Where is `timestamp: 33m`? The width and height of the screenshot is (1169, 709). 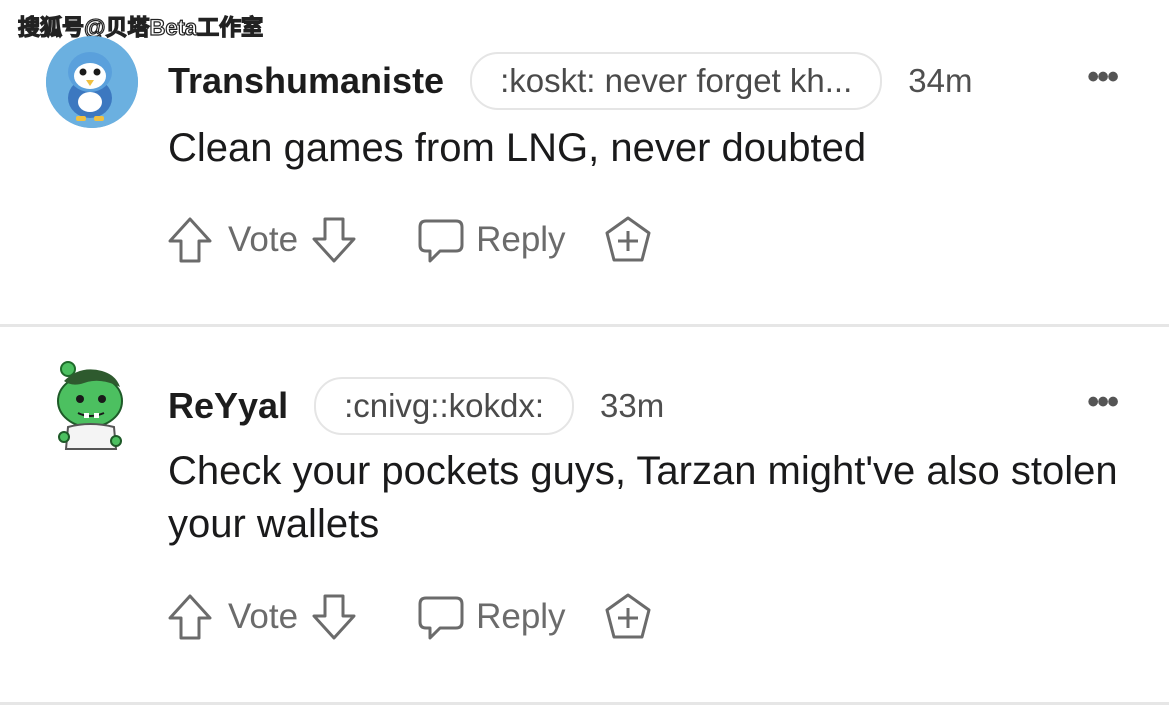
timestamp: 33m is located at coordinates (632, 405).